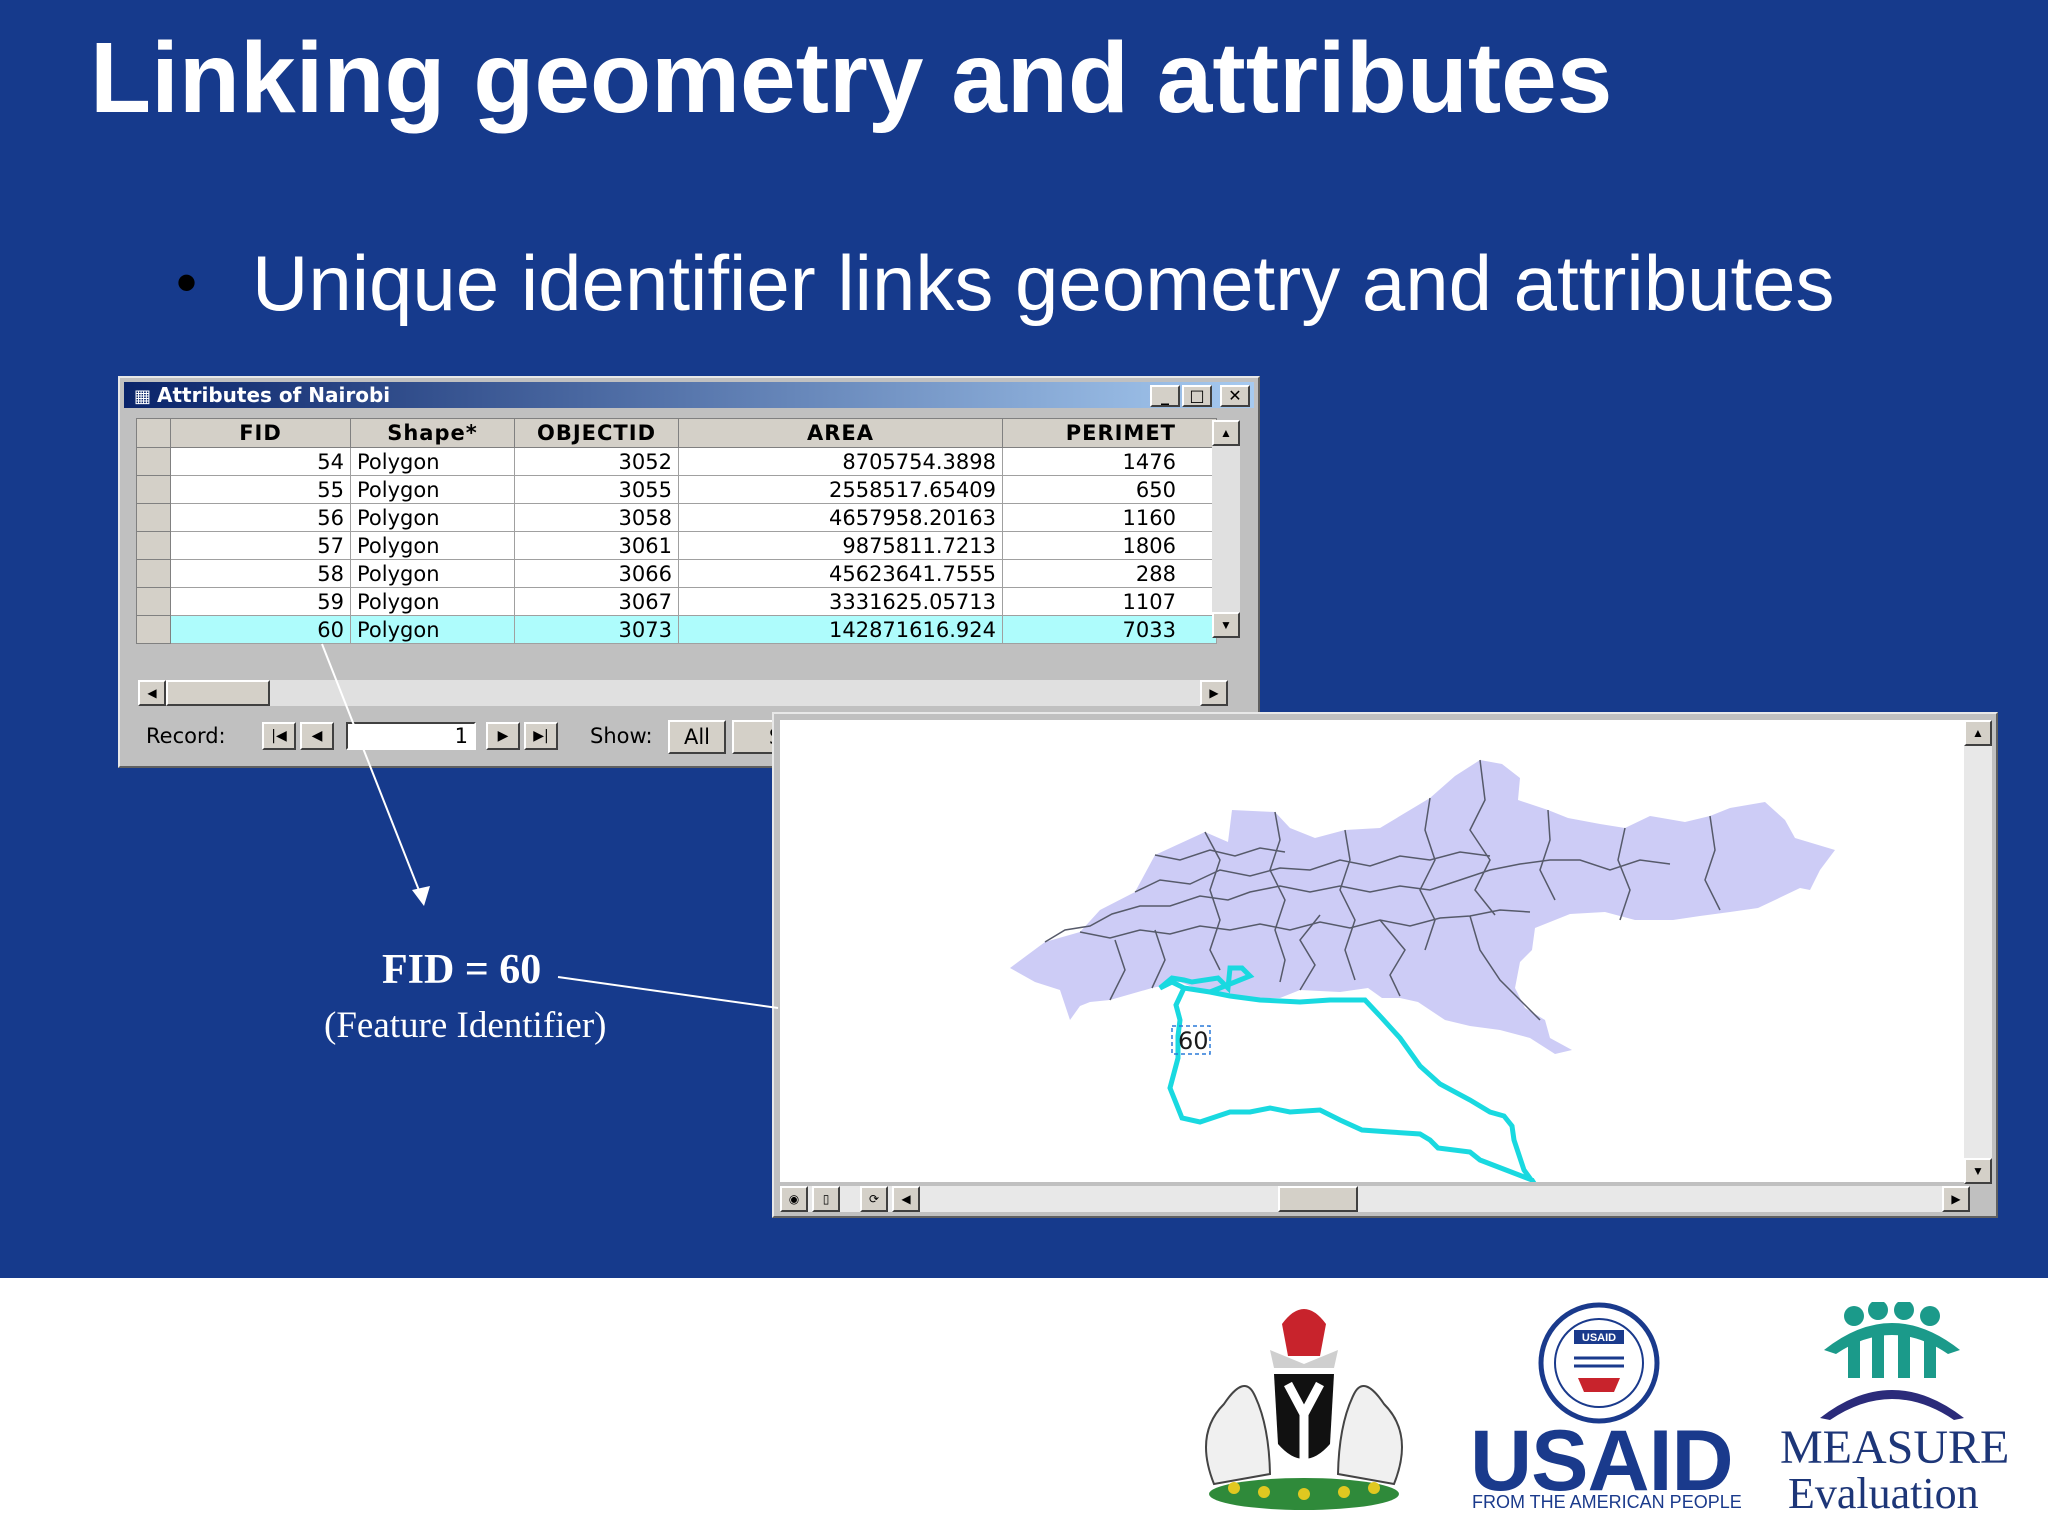 Image resolution: width=2048 pixels, height=1536 pixels. Describe the element at coordinates (1304, 1409) in the screenshot. I see `nigeria-coat-of-arms-logo` at that location.